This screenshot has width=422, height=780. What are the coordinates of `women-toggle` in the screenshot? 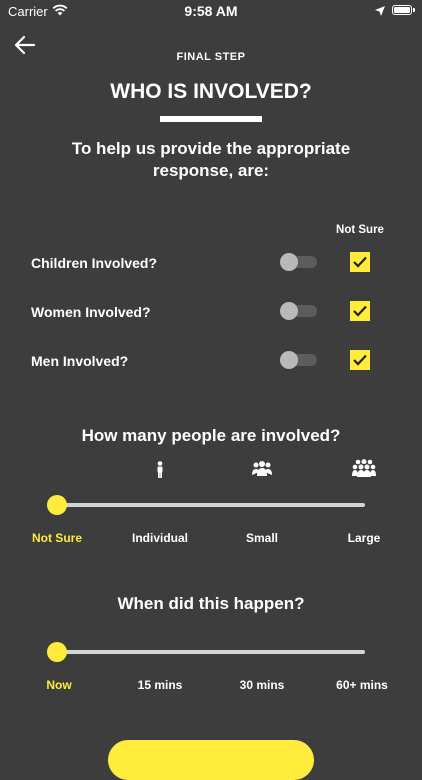 It's located at (298, 311).